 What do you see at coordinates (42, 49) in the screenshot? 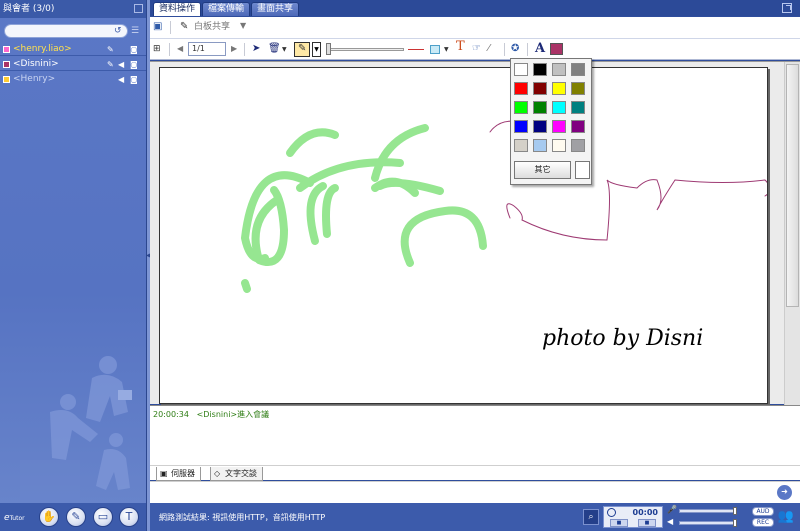
I see `participant-name: <henry.liao>` at bounding box center [42, 49].